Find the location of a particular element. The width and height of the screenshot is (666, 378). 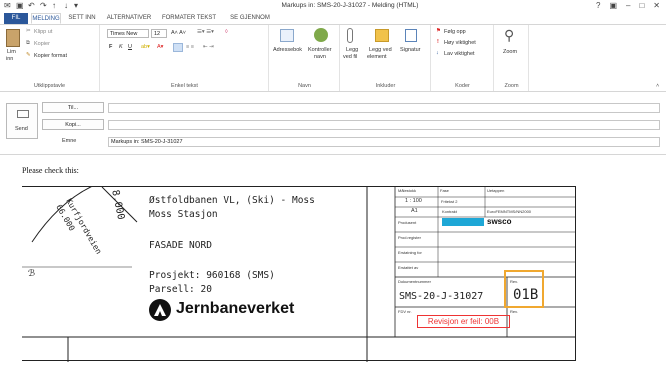

attach-item-button-2: element is located at coordinates (377, 57).